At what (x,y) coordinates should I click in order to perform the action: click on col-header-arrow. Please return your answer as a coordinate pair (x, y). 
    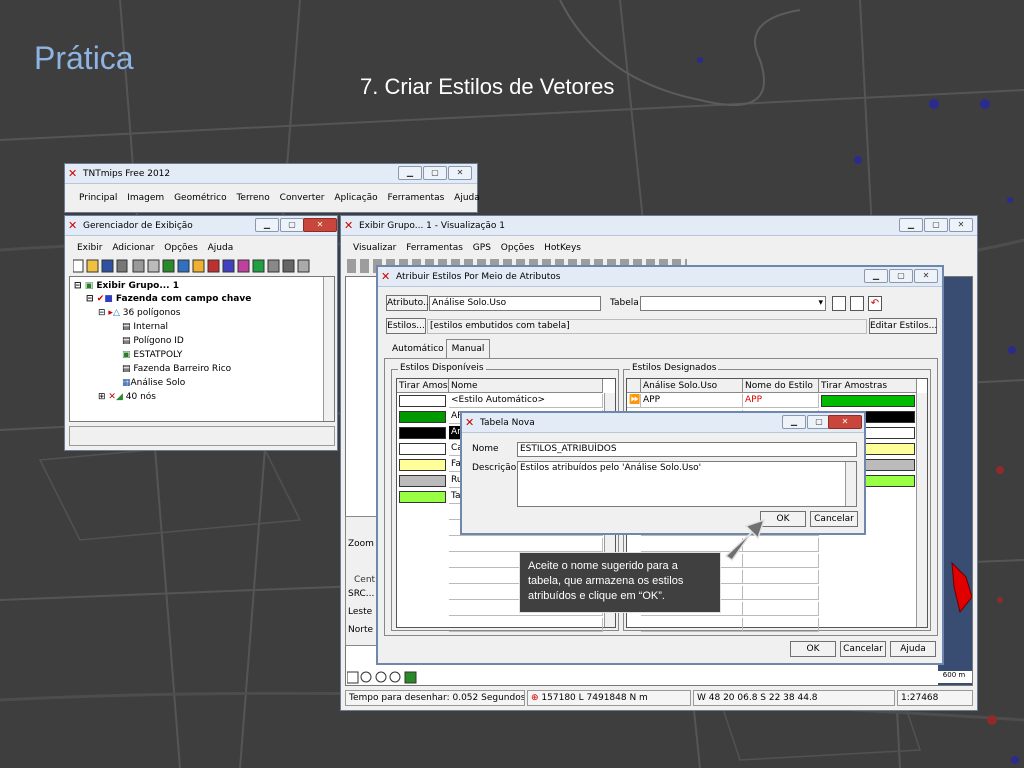
    Looking at the image, I should click on (634, 386).